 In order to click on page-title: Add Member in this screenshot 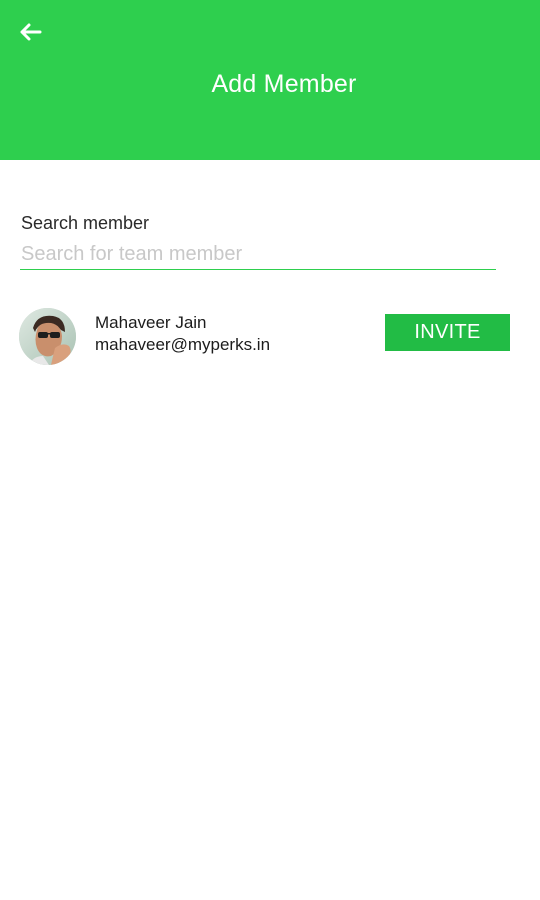, I will do `click(284, 84)`.